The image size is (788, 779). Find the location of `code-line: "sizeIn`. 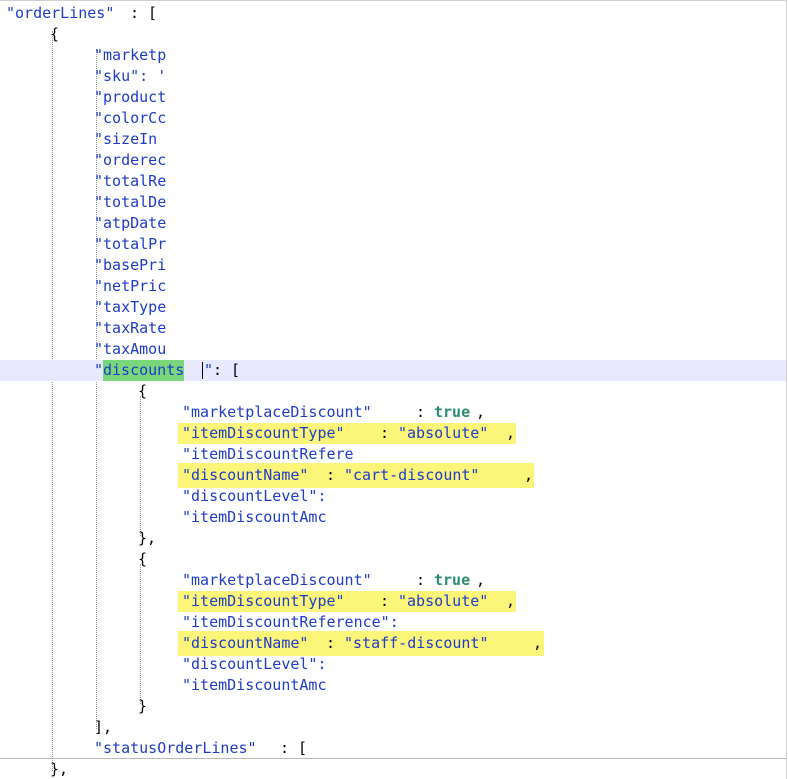

code-line: "sizeIn is located at coordinates (393, 139).